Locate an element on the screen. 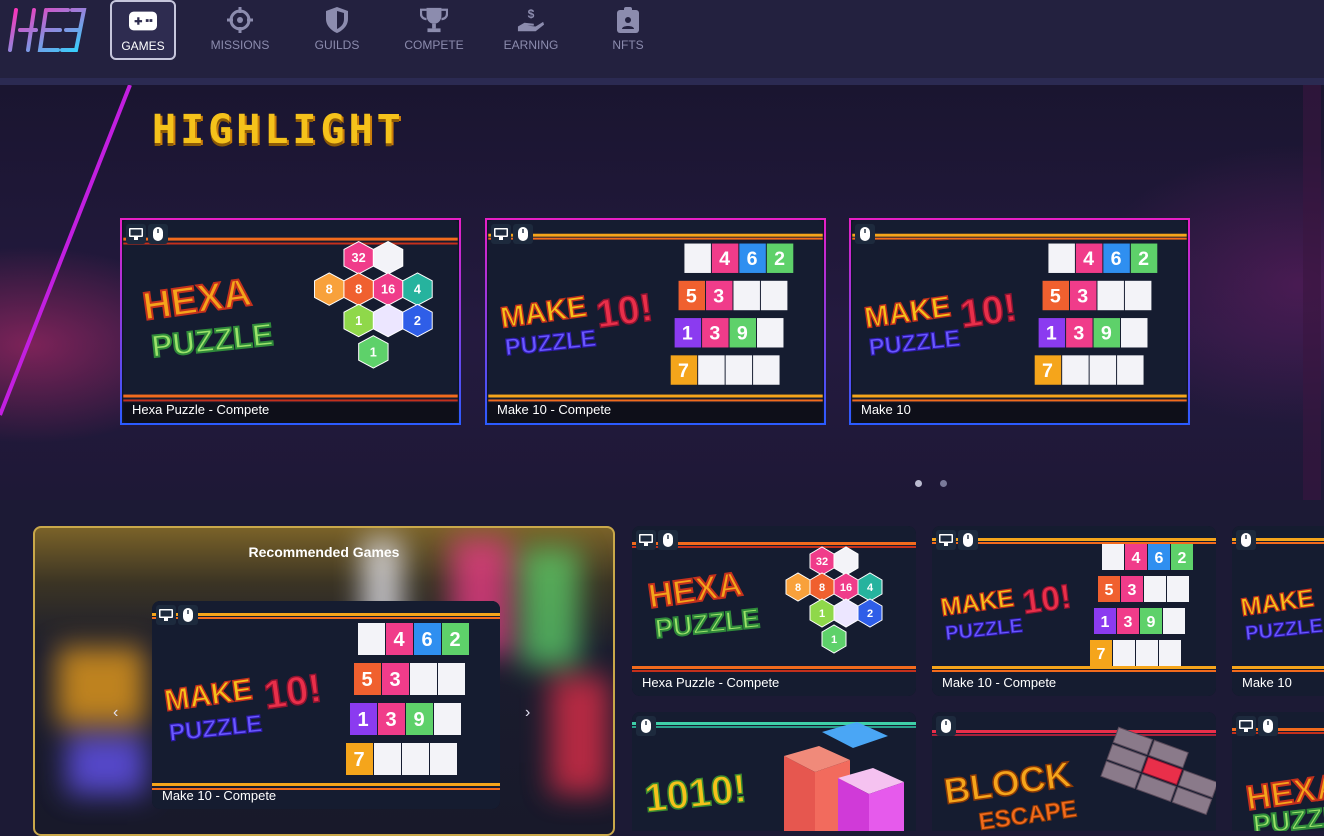  gamepad-icon is located at coordinates (143, 21).